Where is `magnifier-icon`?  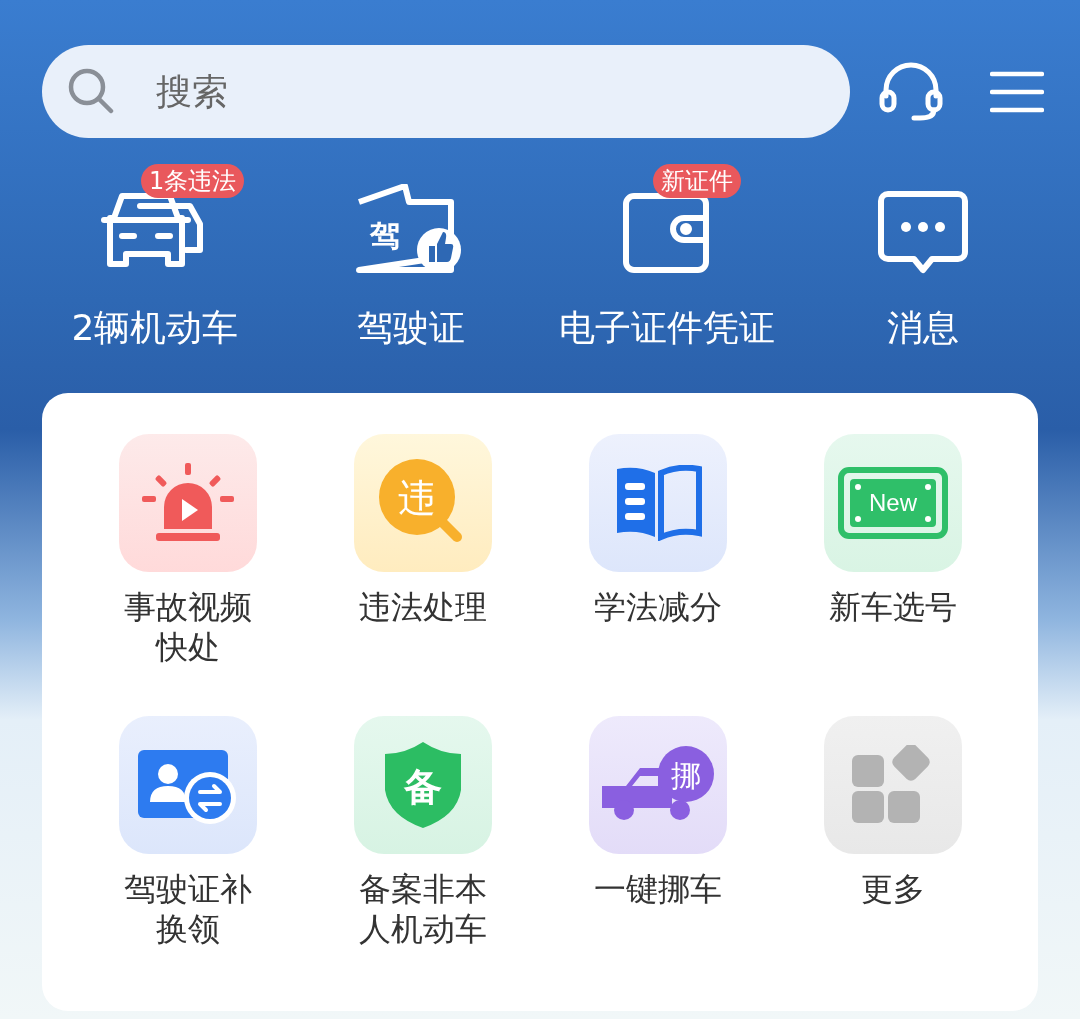
magnifier-icon is located at coordinates (420, 500).